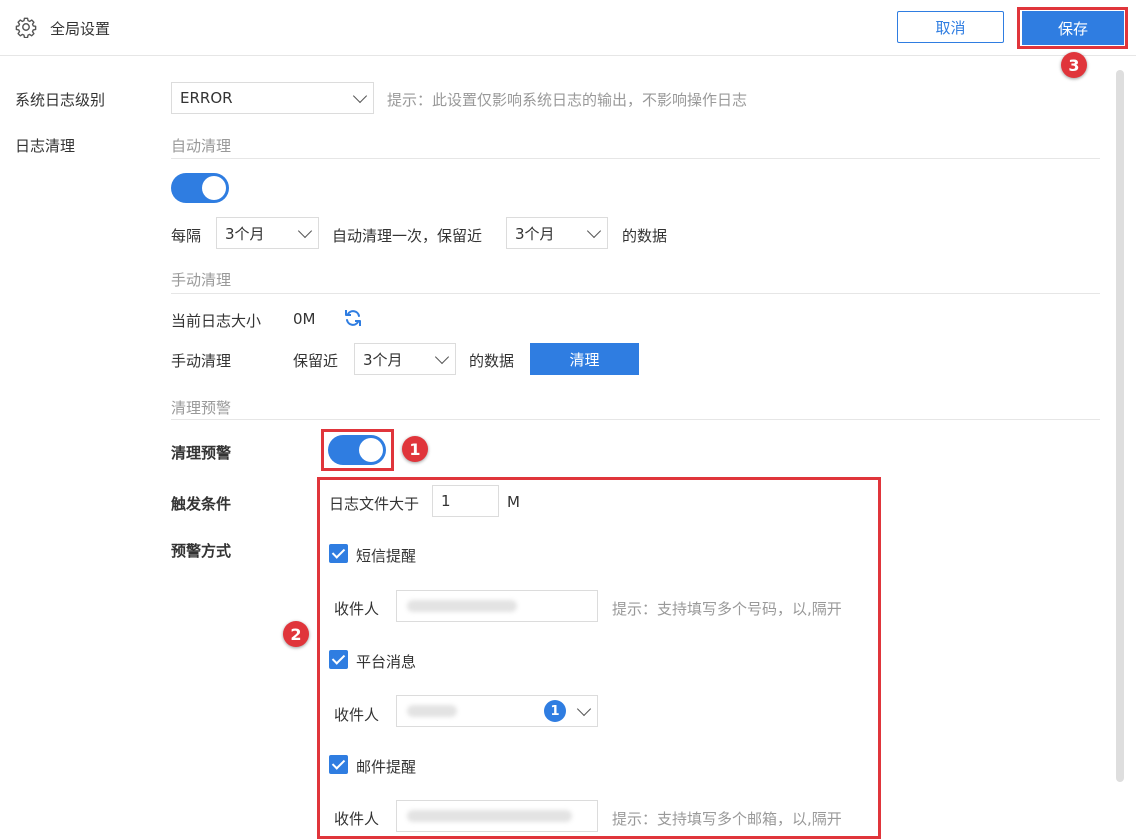  Describe the element at coordinates (357, 450) in the screenshot. I see `warning-toggle` at that location.